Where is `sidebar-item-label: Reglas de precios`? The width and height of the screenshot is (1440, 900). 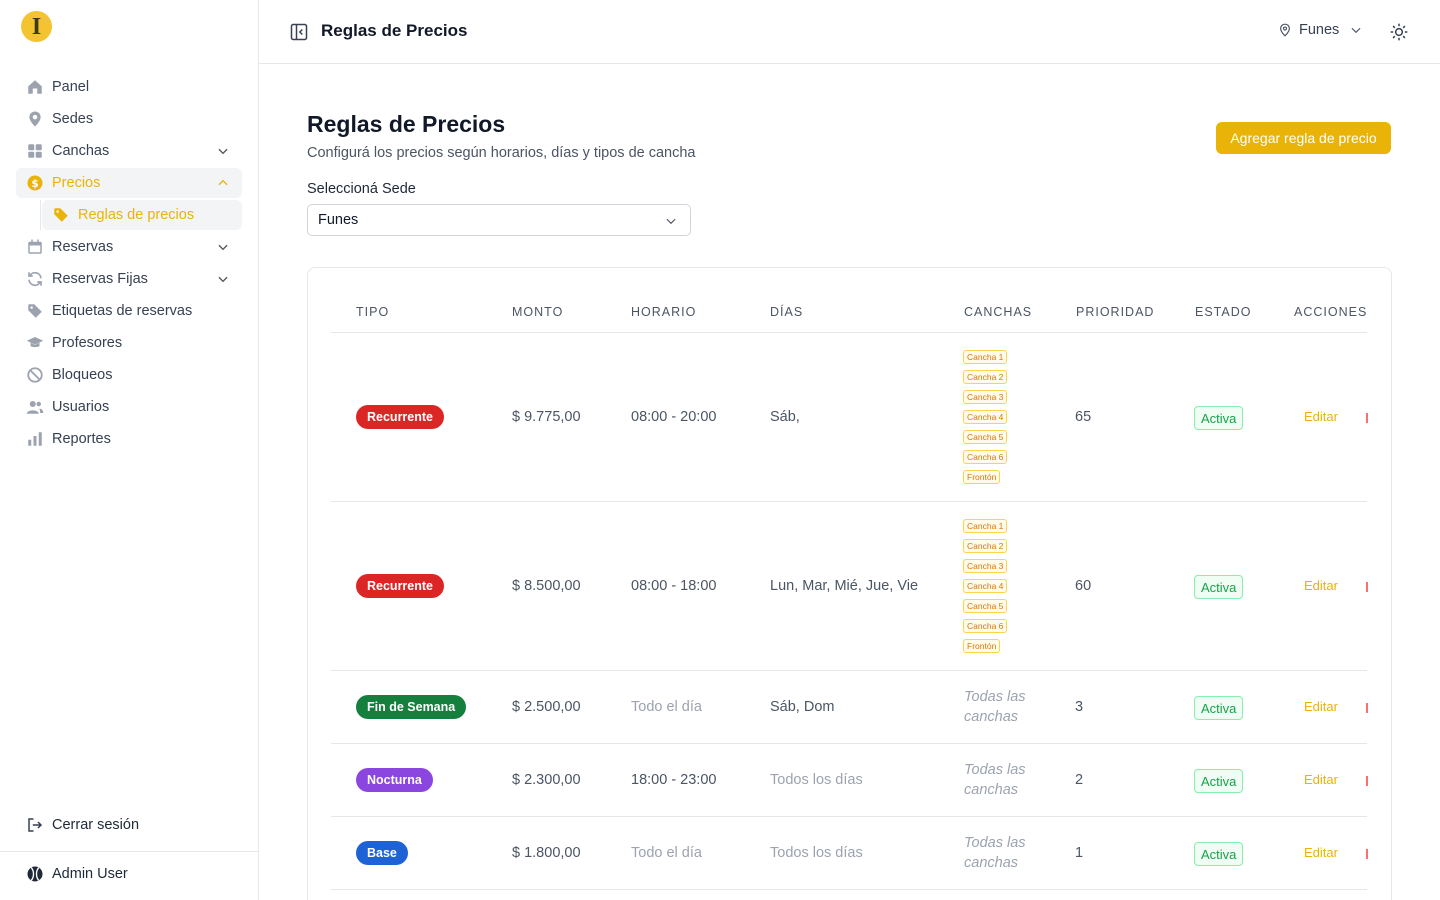 sidebar-item-label: Reglas de precios is located at coordinates (136, 215).